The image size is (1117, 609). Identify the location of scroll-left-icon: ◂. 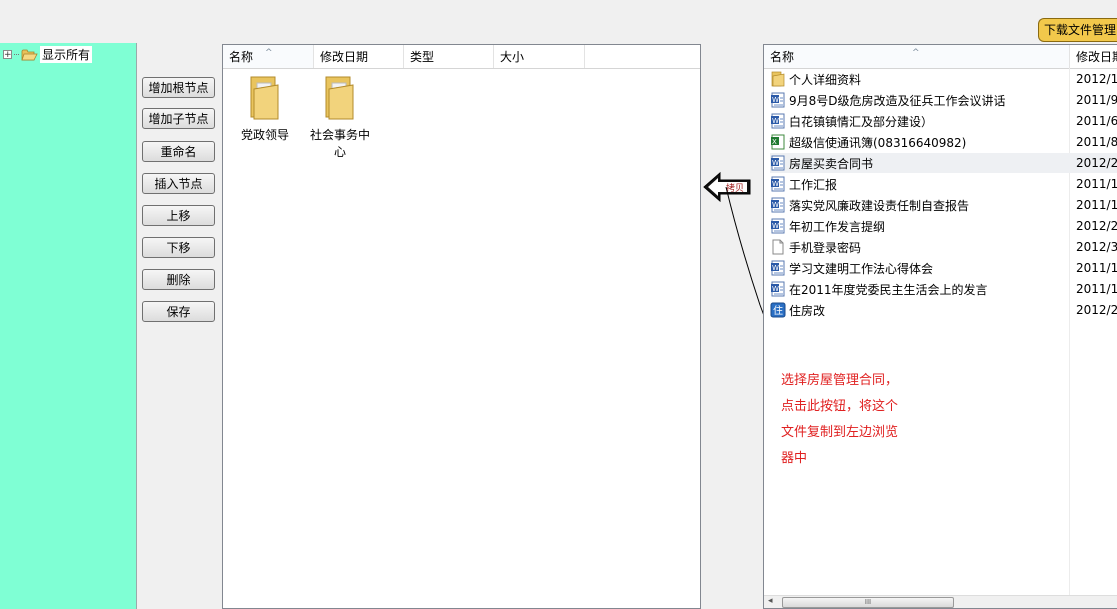
(770, 601).